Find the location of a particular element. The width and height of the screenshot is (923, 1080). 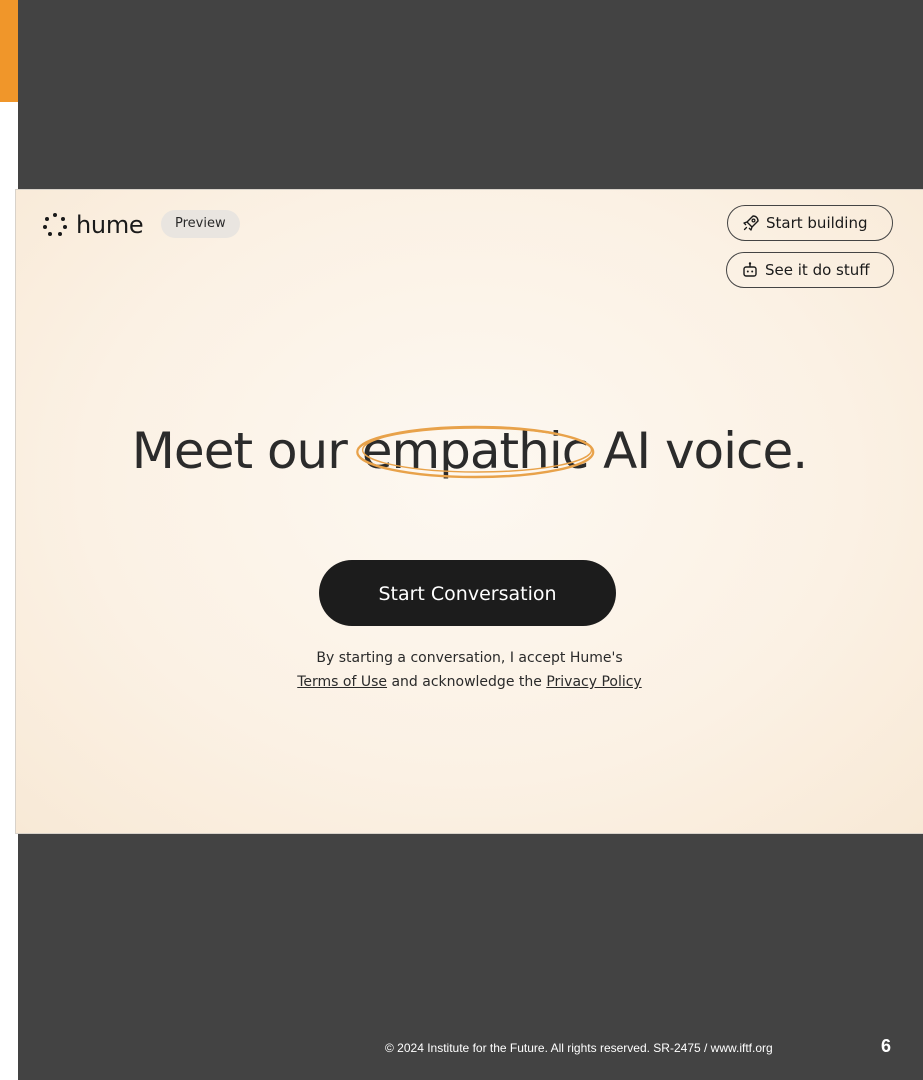

headline-post: AI voice. is located at coordinates (698, 451).